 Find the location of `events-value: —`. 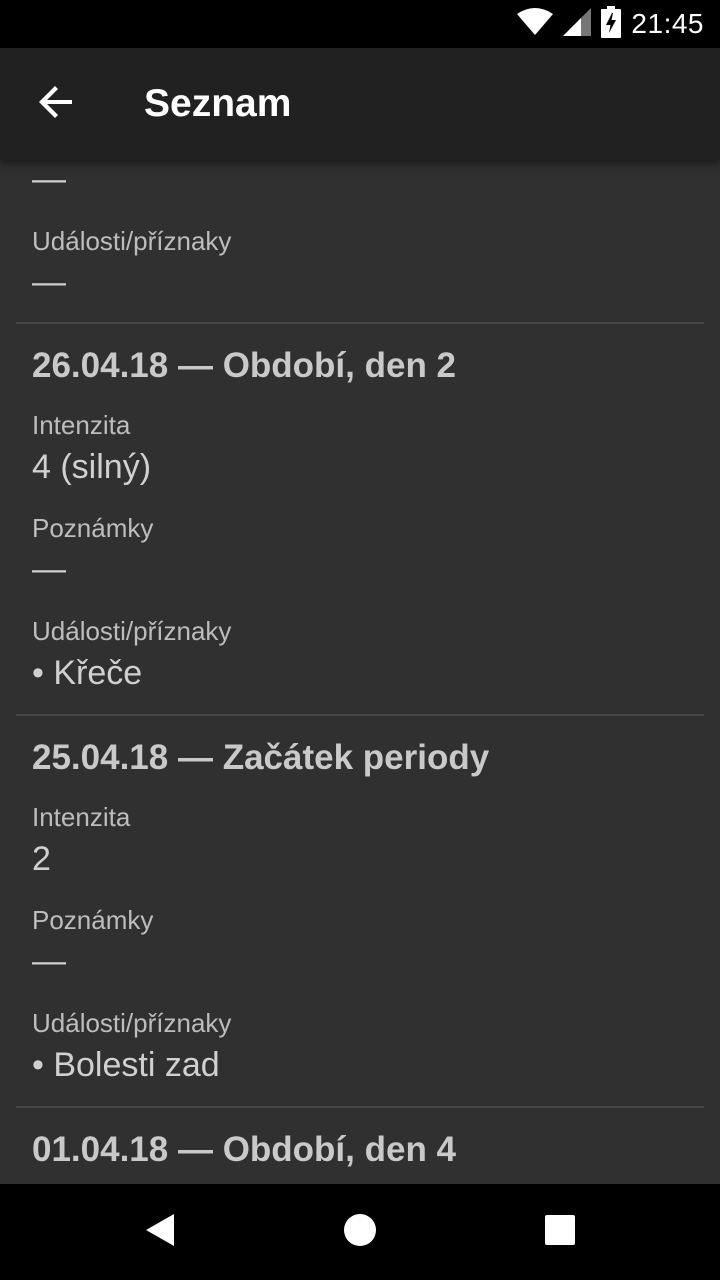

events-value: — is located at coordinates (49, 282).